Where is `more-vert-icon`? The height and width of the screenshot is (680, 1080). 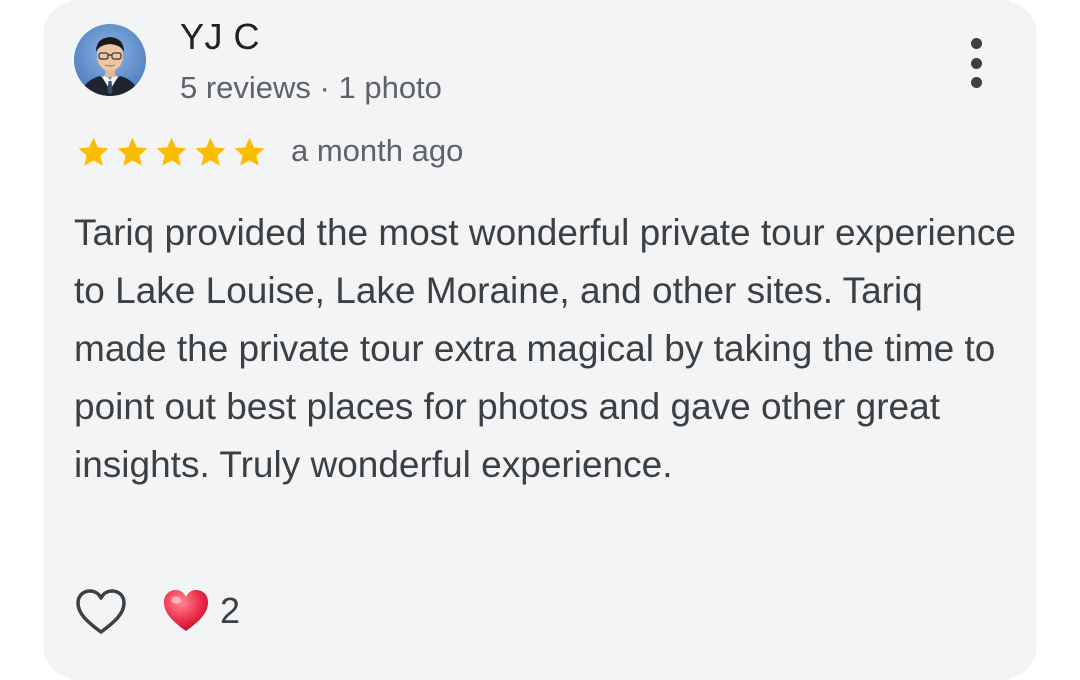
more-vert-icon is located at coordinates (976, 43).